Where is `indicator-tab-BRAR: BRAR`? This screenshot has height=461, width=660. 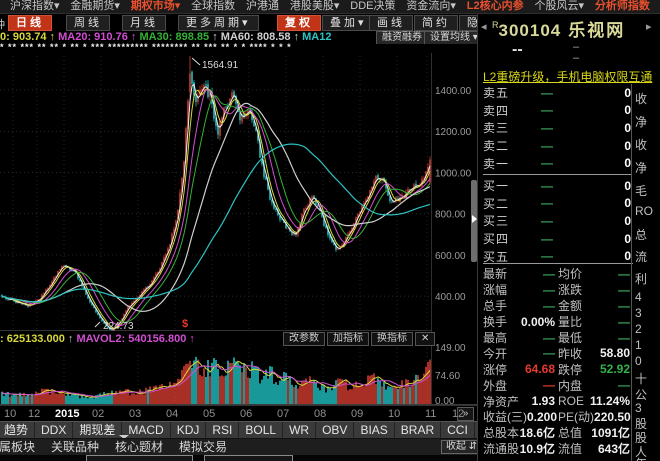
indicator-tab-BRAR: BRAR is located at coordinates (418, 430).